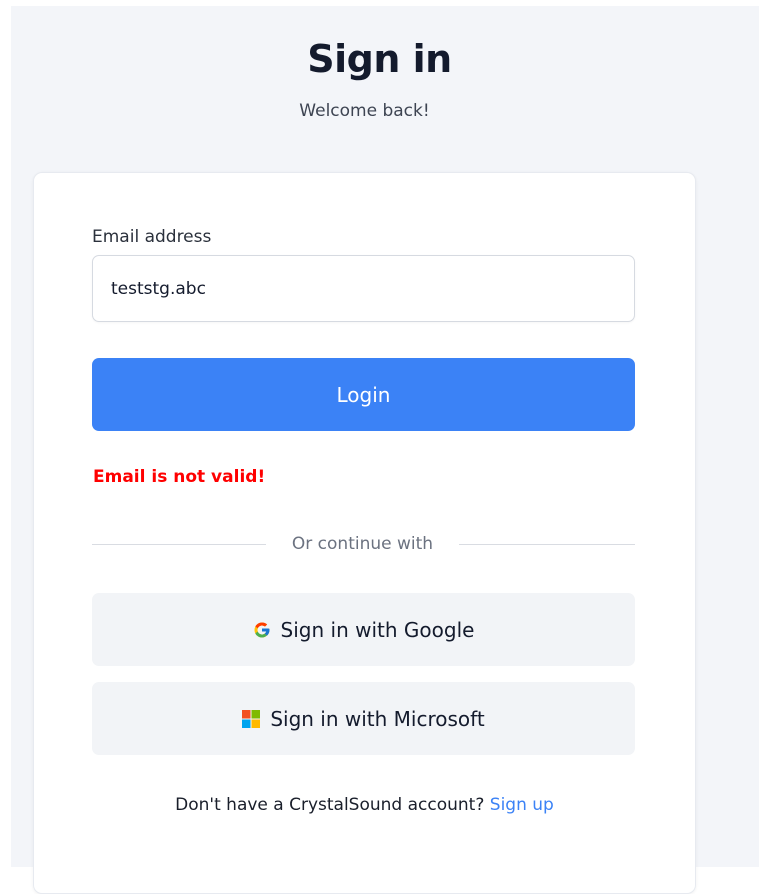 The image size is (759, 894). Describe the element at coordinates (377, 629) in the screenshot. I see `google-sign-in-label: Sign in with Google` at that location.